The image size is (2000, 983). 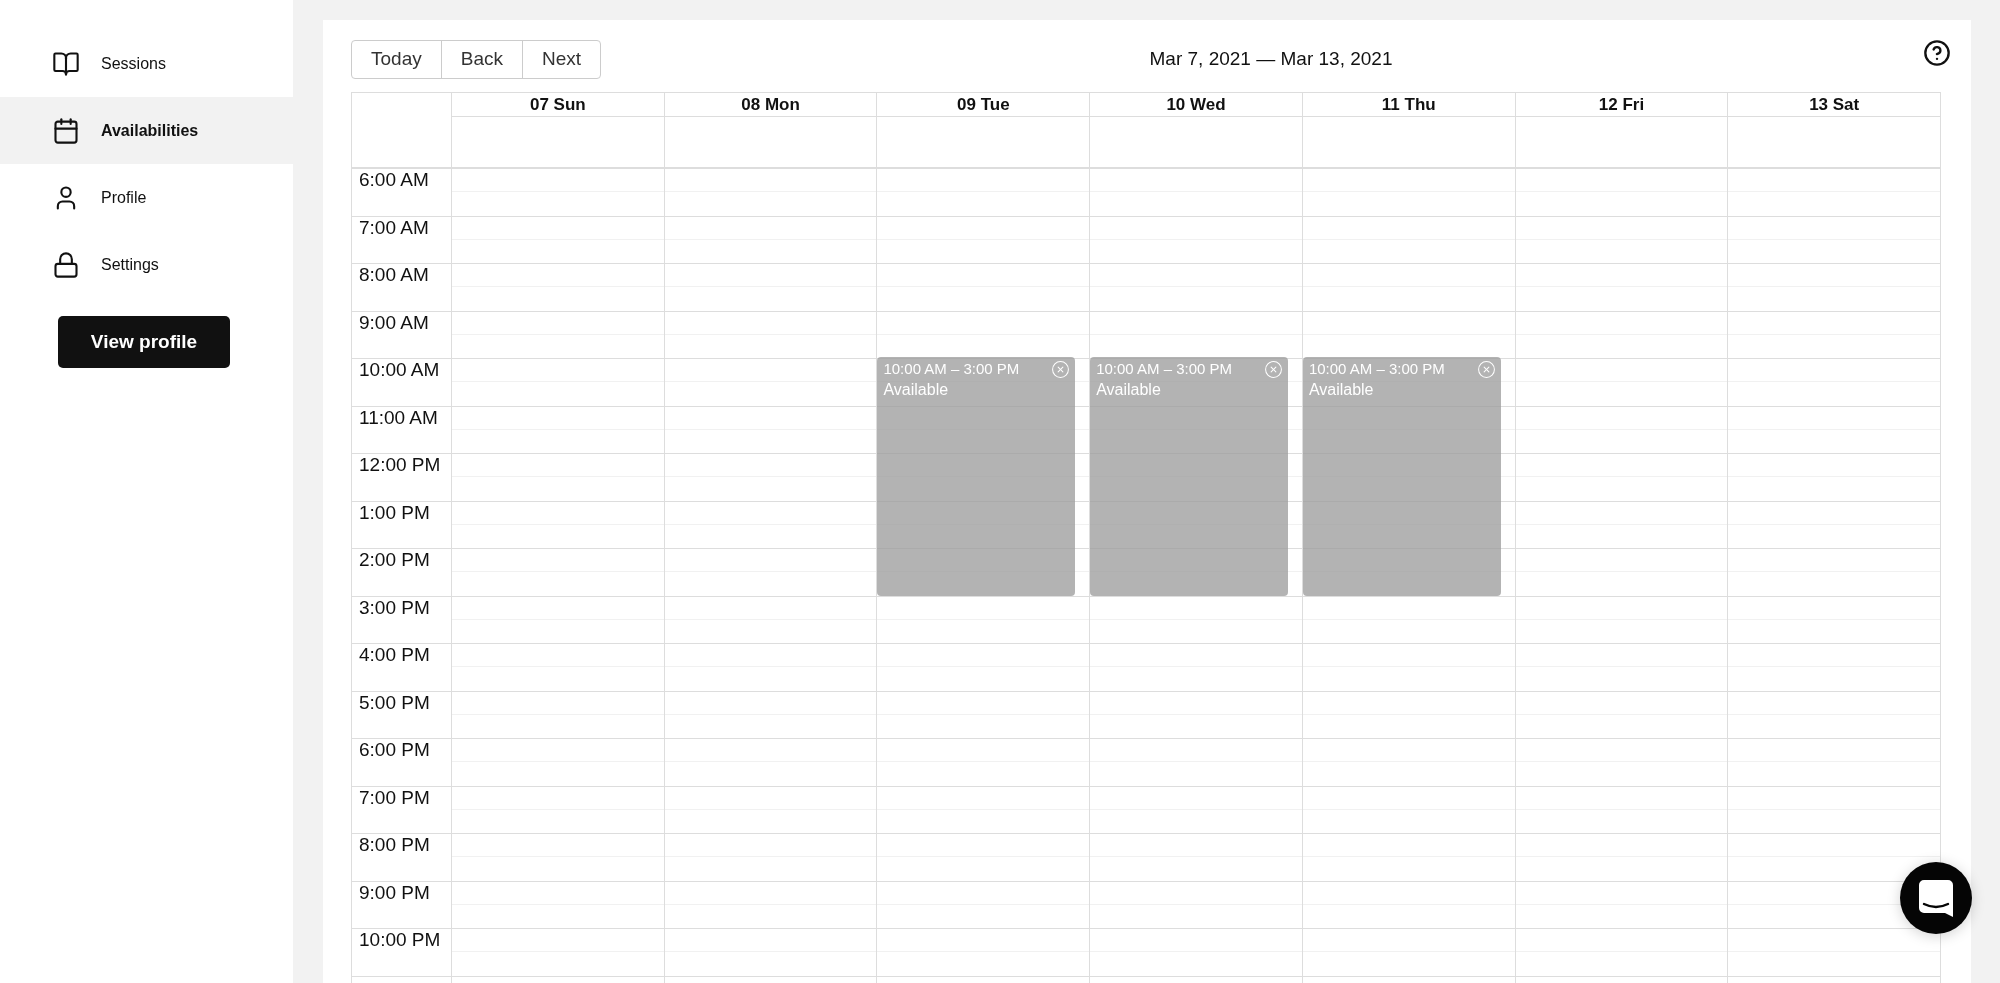 I want to click on toolbar-button: Next, so click(x=561, y=59).